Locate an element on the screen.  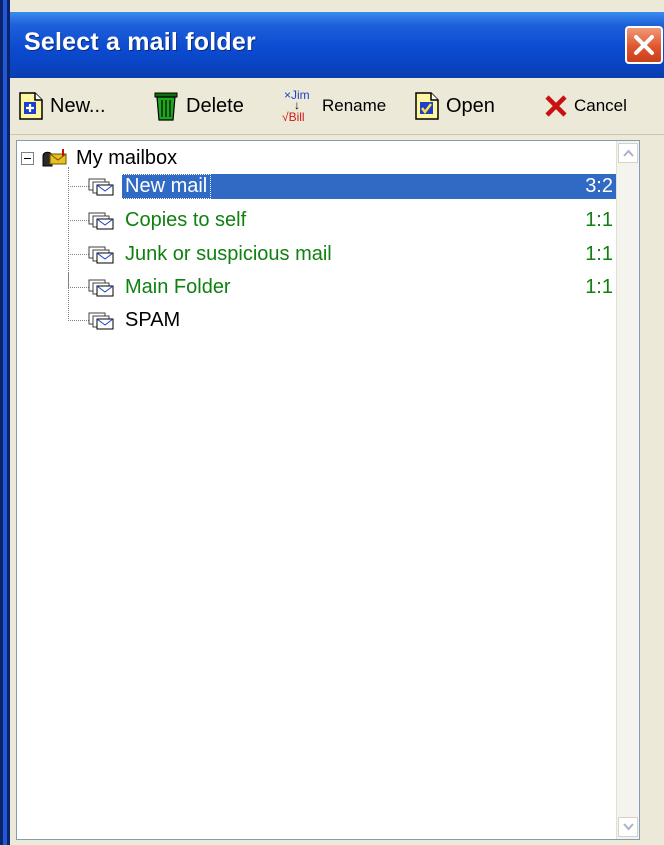
title-bar: Select a mail folder is located at coordinates (337, 45).